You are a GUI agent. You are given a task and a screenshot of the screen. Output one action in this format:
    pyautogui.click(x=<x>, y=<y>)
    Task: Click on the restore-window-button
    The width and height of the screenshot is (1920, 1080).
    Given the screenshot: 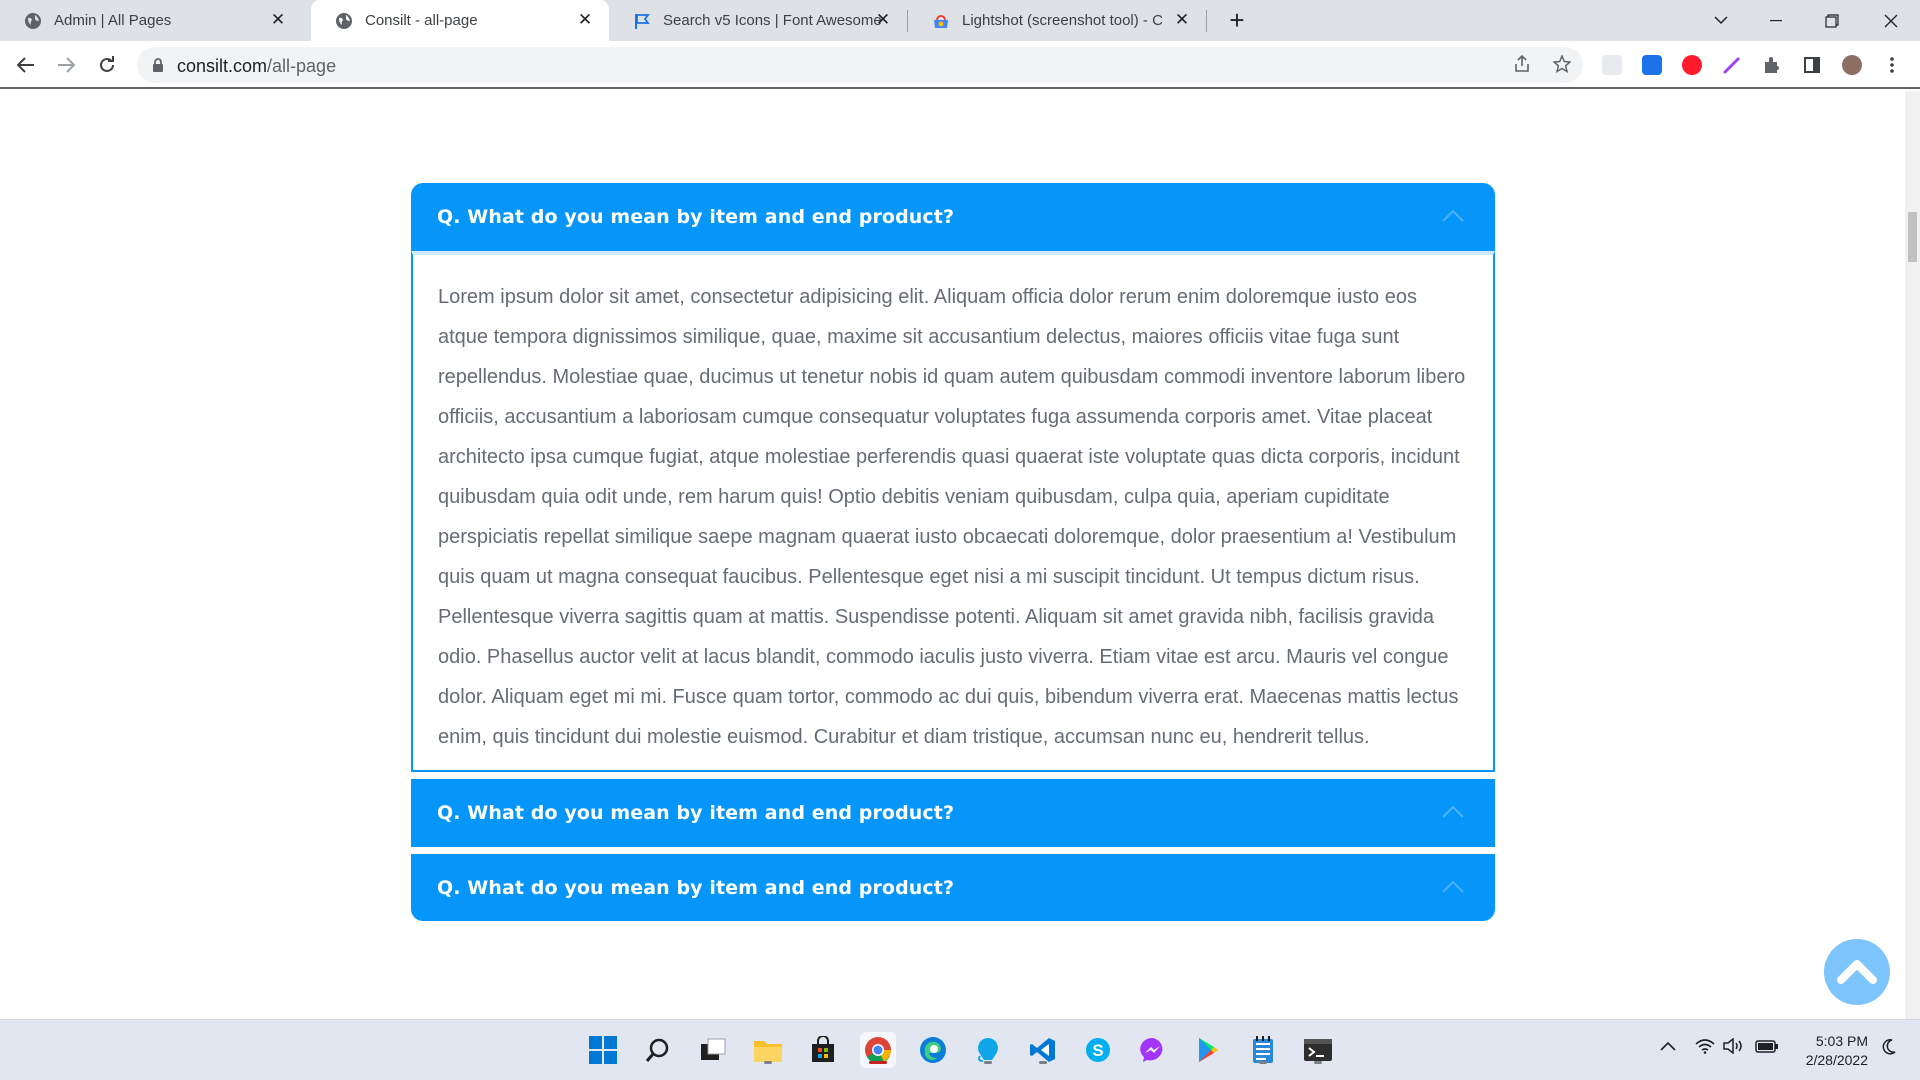 What is the action you would take?
    pyautogui.click(x=1832, y=20)
    